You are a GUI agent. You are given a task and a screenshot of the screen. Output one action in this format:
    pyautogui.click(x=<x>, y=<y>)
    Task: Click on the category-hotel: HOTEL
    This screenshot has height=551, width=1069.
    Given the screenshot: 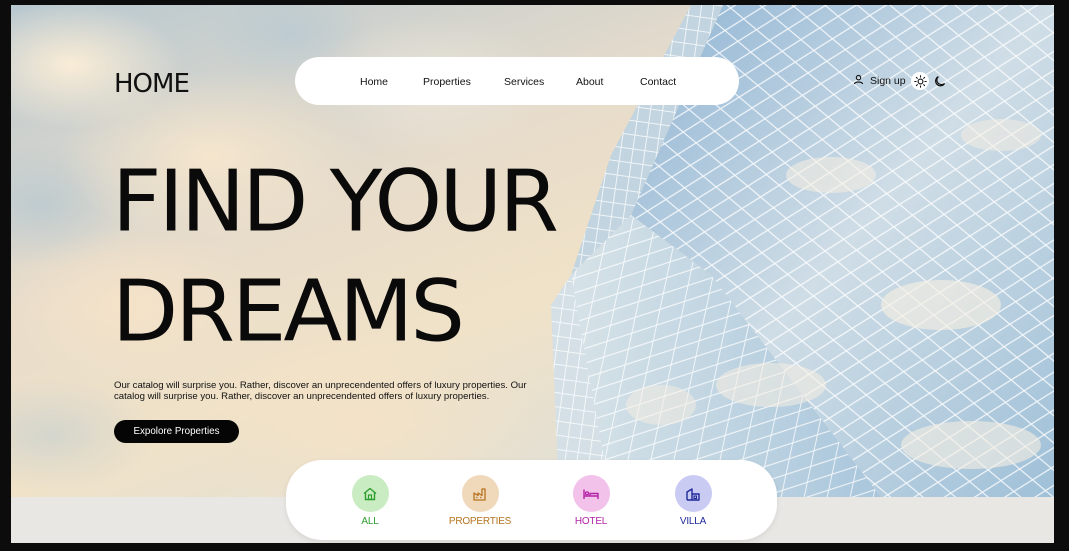 What is the action you would take?
    pyautogui.click(x=591, y=501)
    